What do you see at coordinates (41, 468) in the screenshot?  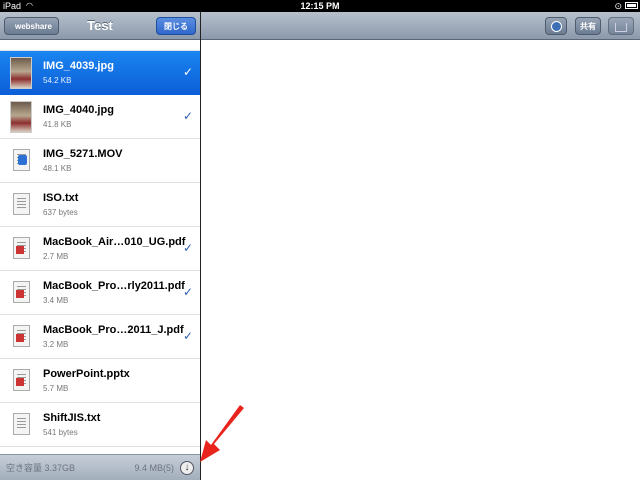 I see `free-space-label: 空き容量 3.37GB` at bounding box center [41, 468].